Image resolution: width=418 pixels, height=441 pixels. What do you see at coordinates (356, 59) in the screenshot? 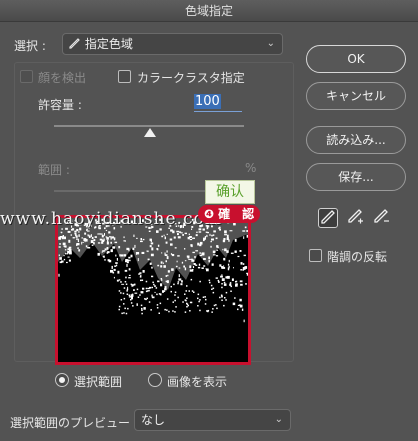
I see `ok-button: OK` at bounding box center [356, 59].